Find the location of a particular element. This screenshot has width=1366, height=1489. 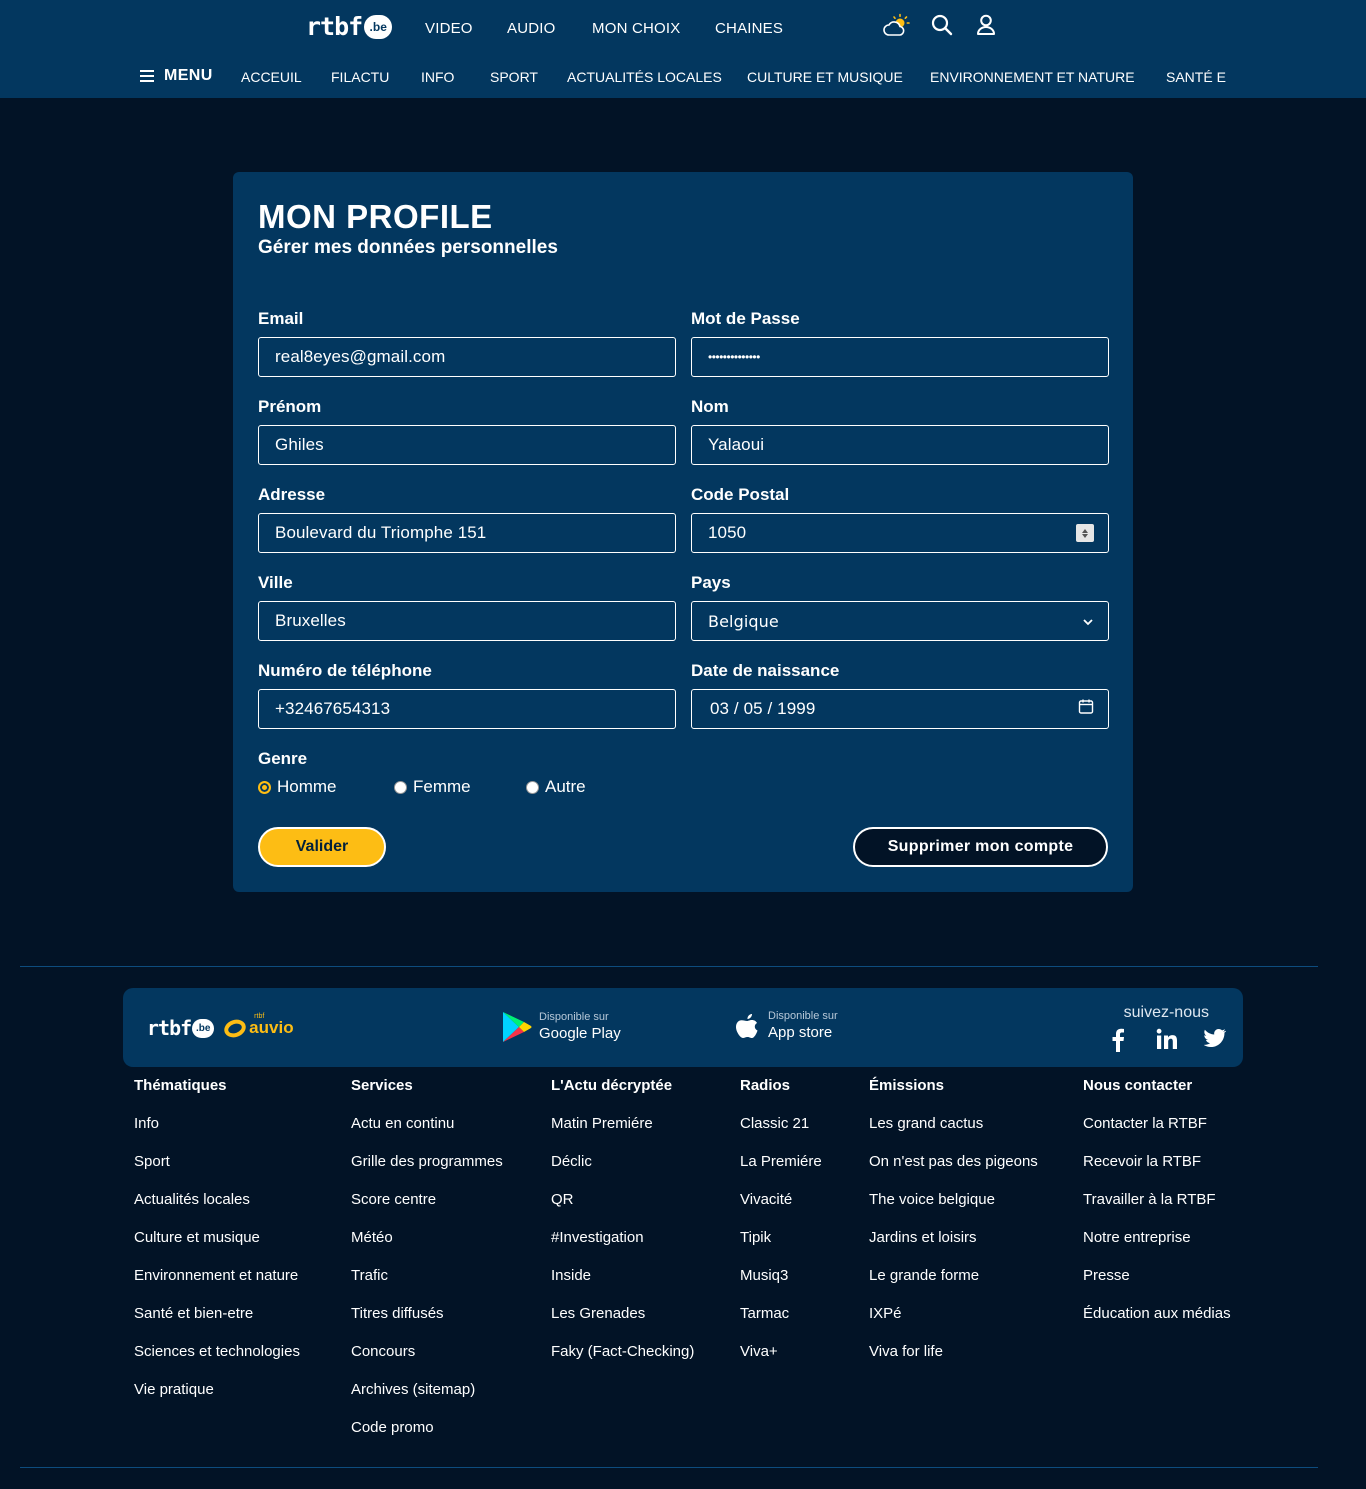

search-icon is located at coordinates (943, 26).